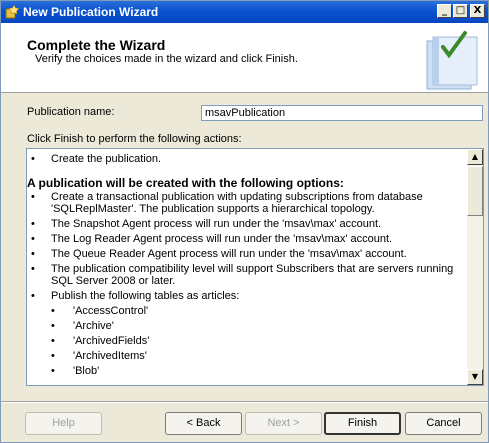 This screenshot has height=443, width=489. Describe the element at coordinates (244, 402) in the screenshot. I see `footer-divider` at that location.